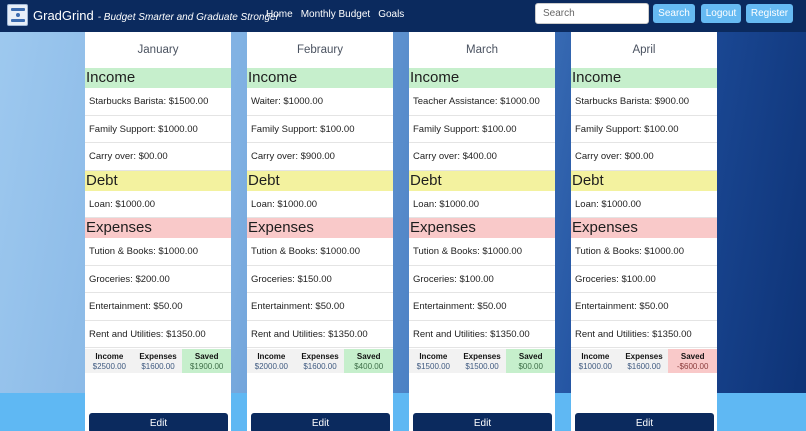 The width and height of the screenshot is (806, 431). What do you see at coordinates (109, 366) in the screenshot?
I see `summary-income-value: $2500.00` at bounding box center [109, 366].